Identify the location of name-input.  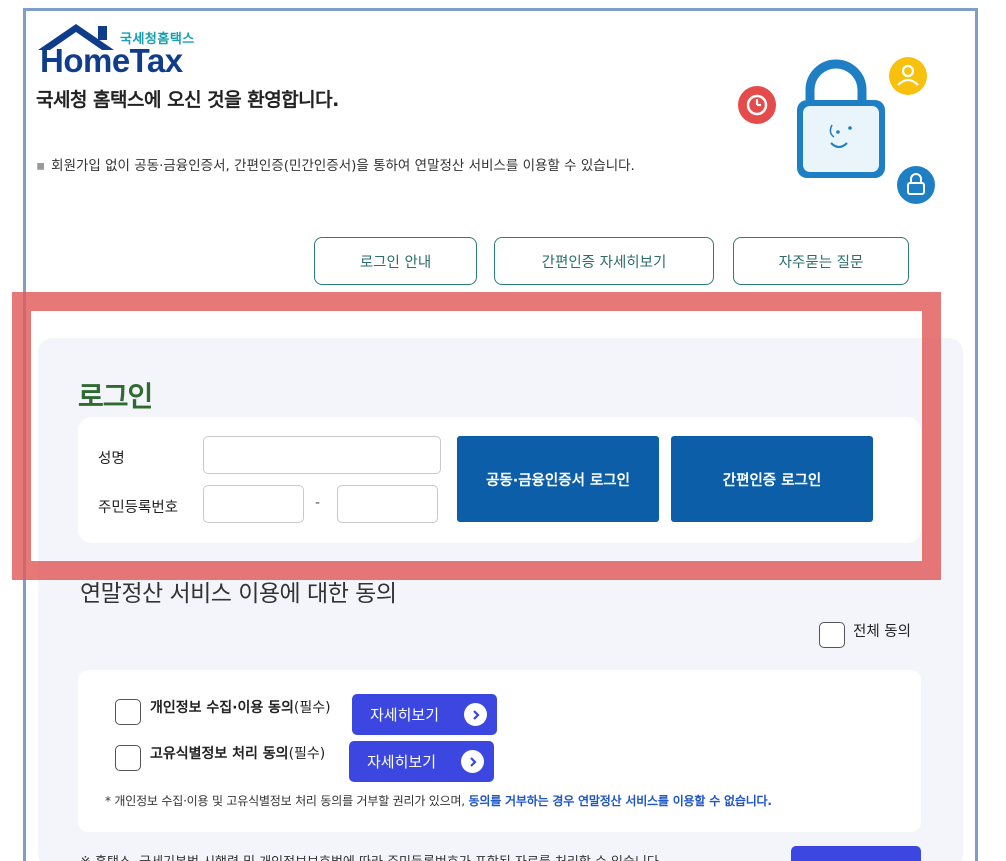
(322, 455).